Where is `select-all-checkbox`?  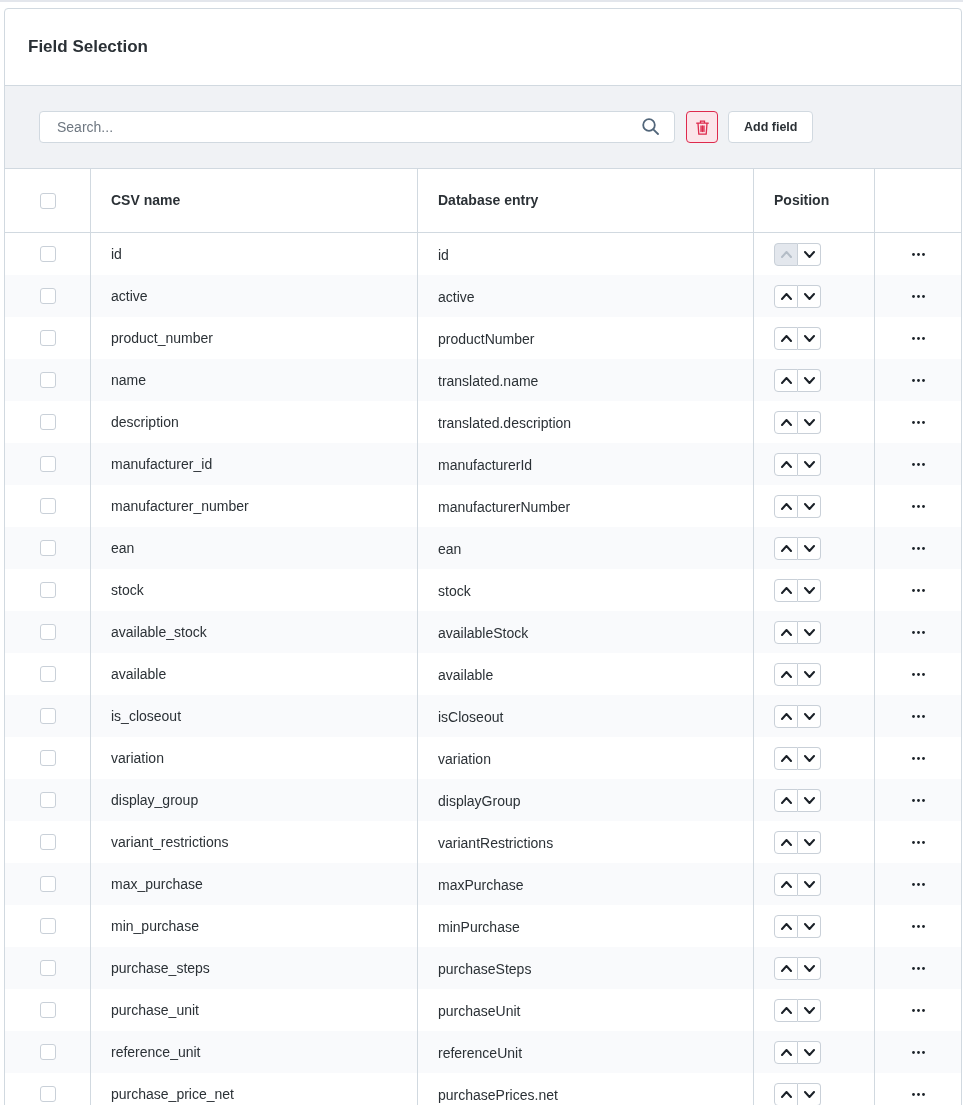
select-all-checkbox is located at coordinates (47, 200).